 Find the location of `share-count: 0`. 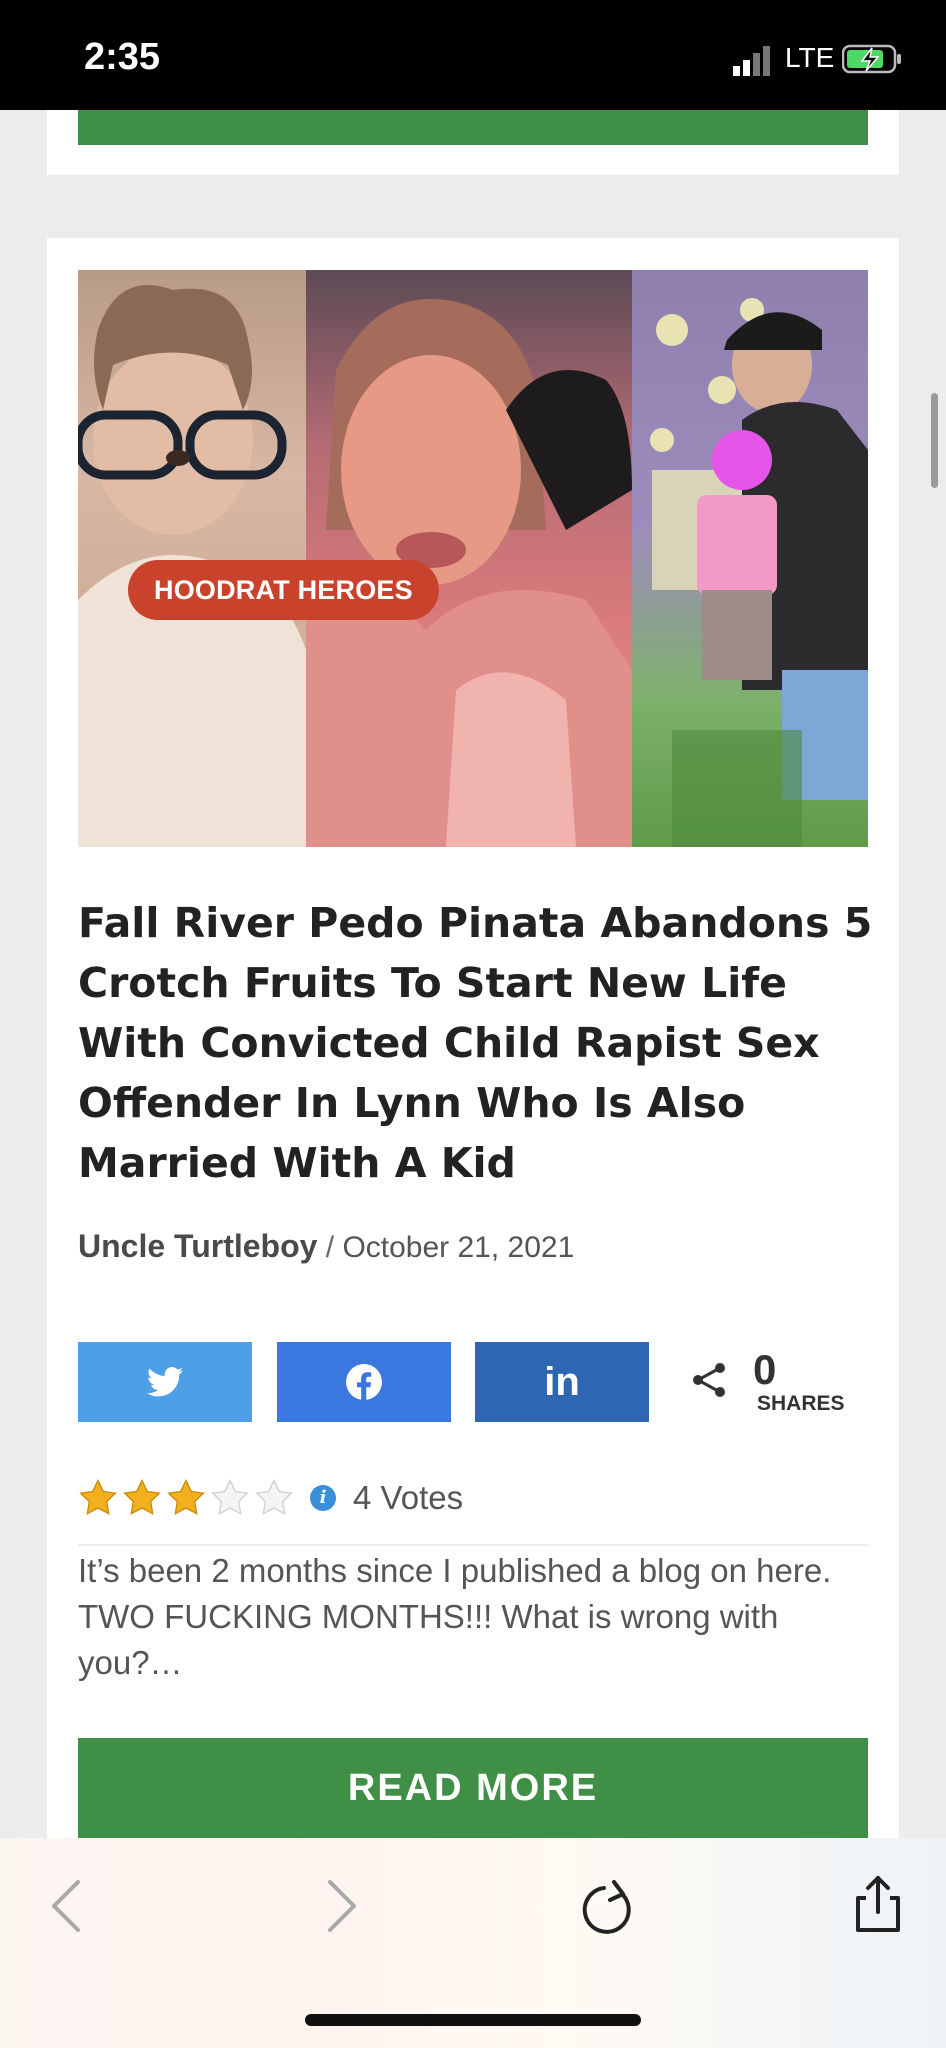

share-count: 0 is located at coordinates (765, 1369).